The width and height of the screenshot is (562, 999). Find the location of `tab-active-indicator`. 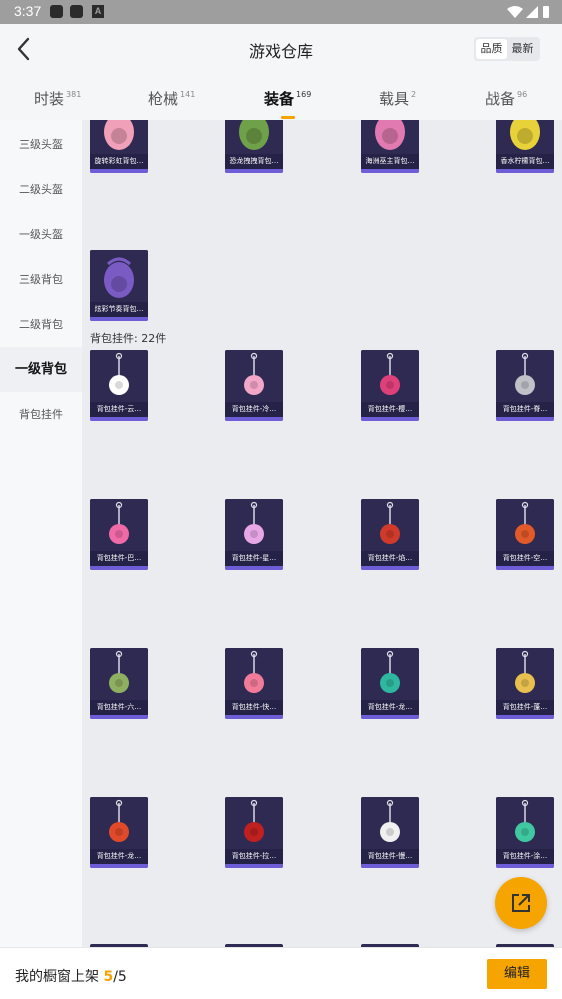

tab-active-indicator is located at coordinates (288, 117).